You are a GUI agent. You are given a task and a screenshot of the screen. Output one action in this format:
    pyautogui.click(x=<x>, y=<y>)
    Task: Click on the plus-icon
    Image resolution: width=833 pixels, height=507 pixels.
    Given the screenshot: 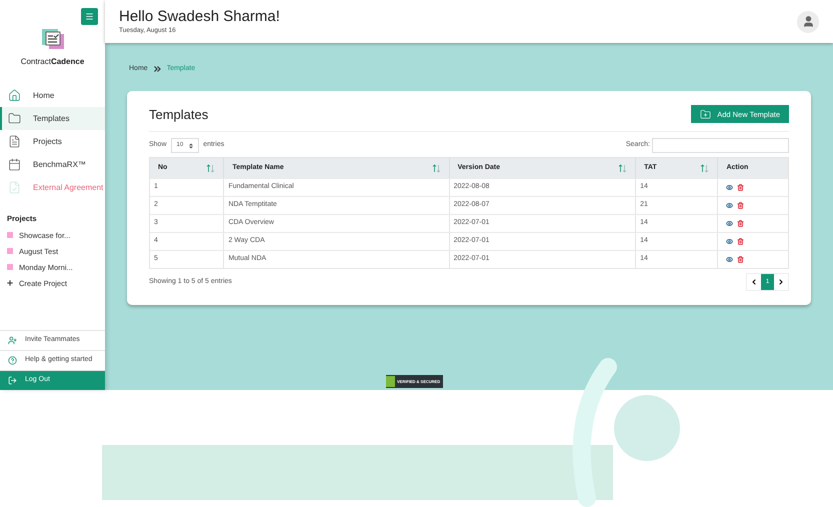 What is the action you would take?
    pyautogui.click(x=10, y=283)
    